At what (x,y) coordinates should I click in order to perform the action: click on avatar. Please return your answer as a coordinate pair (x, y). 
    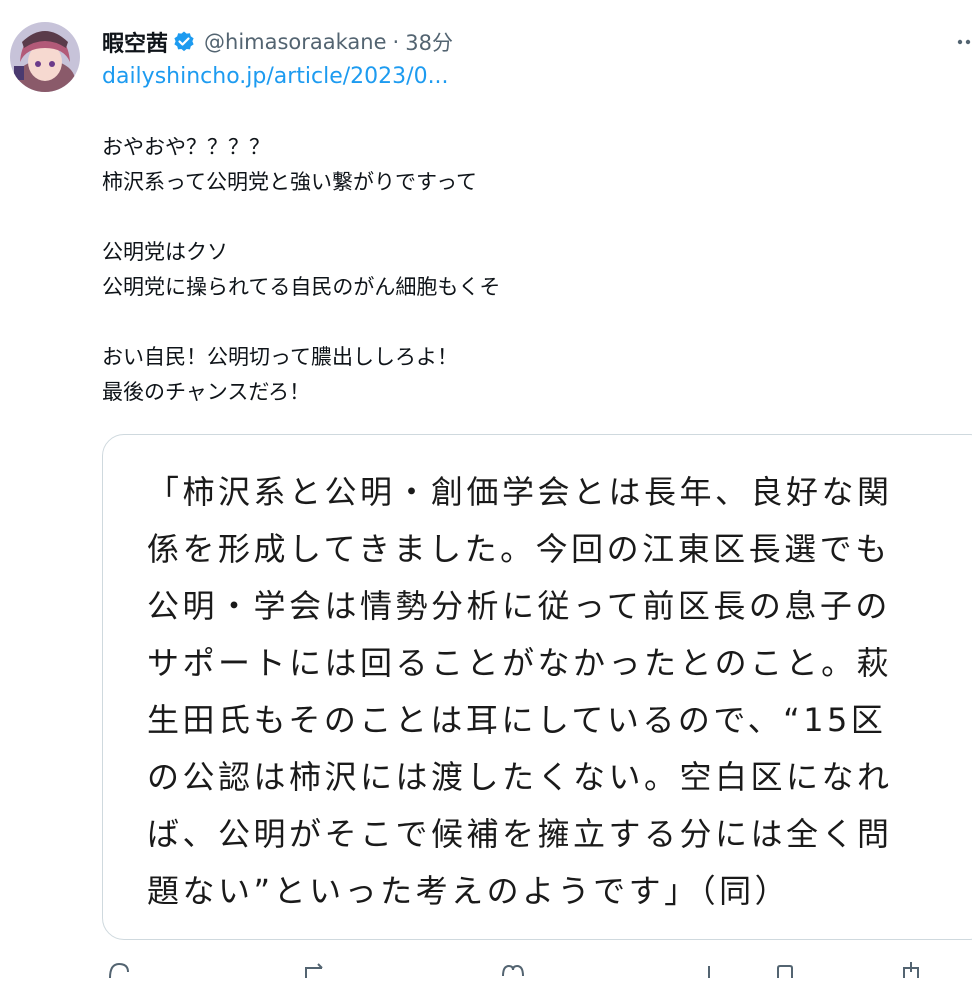
    Looking at the image, I should click on (45, 57).